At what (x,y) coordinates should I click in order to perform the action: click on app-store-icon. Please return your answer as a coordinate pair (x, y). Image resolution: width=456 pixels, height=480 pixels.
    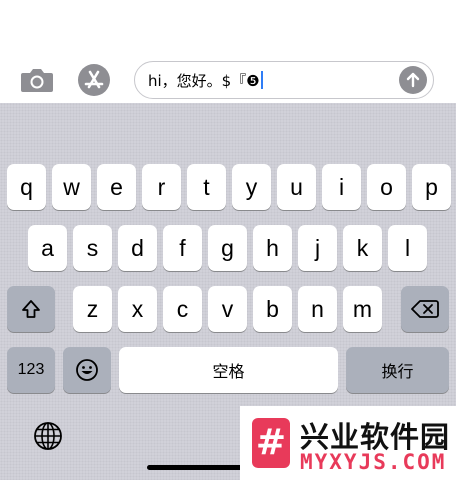
    Looking at the image, I should click on (94, 80).